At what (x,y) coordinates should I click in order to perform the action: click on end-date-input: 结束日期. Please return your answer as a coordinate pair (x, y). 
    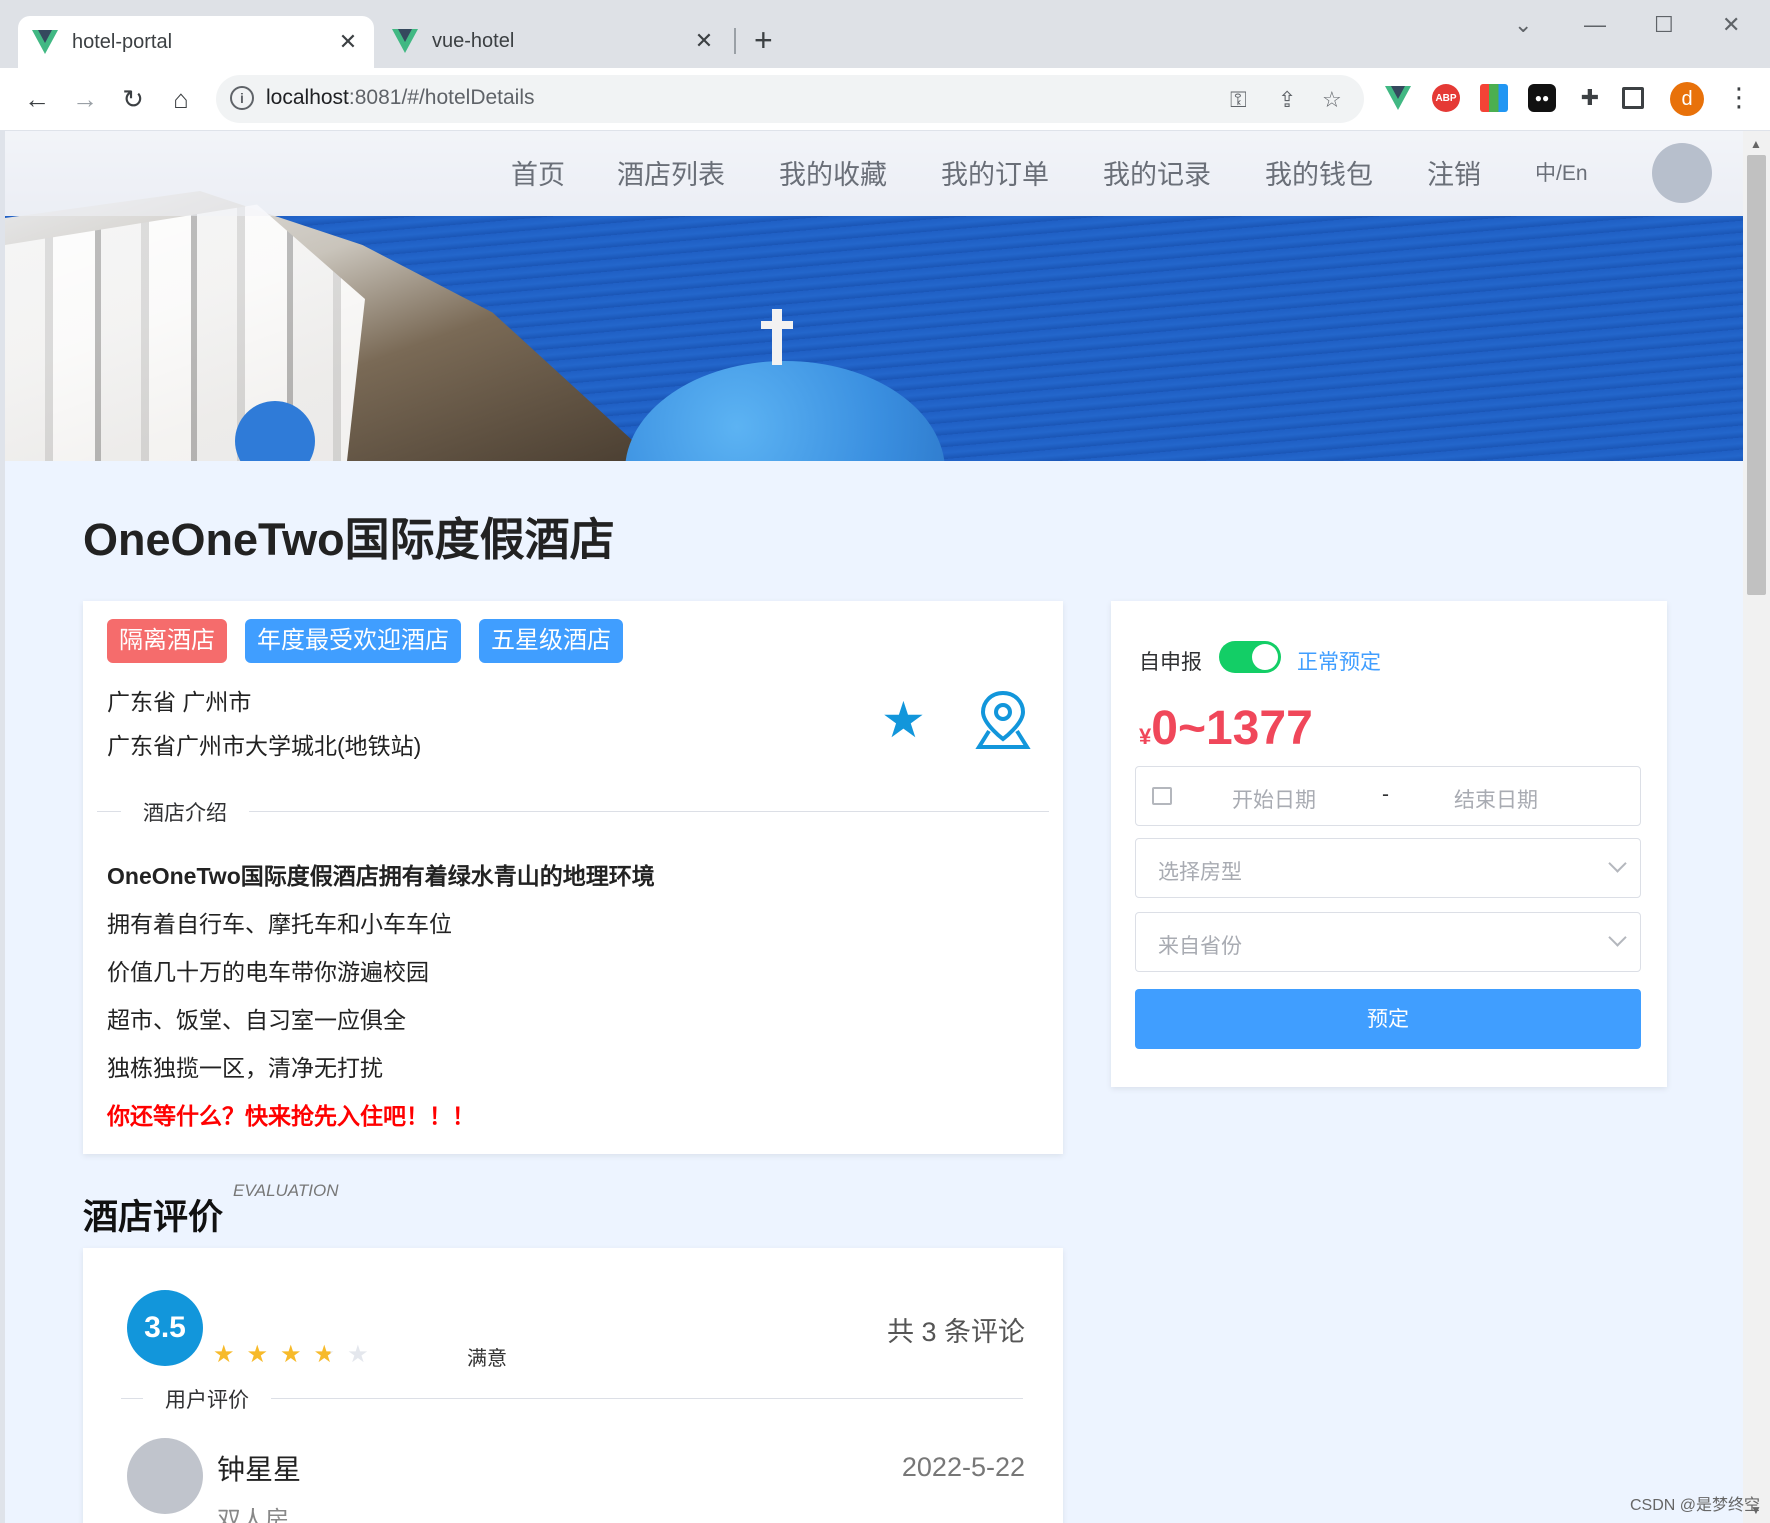
    Looking at the image, I should click on (1496, 799).